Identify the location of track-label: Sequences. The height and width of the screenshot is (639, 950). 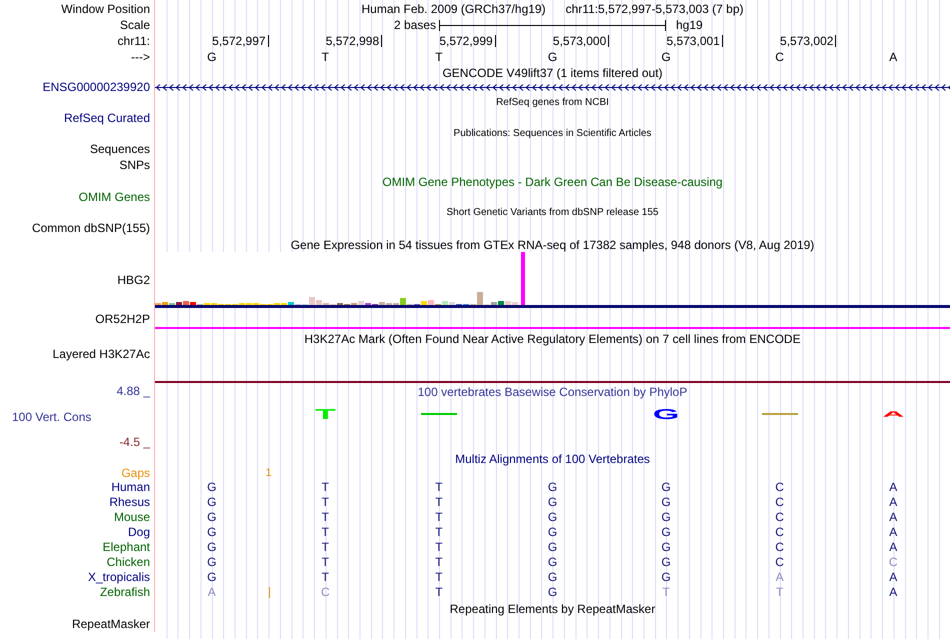
(120, 149).